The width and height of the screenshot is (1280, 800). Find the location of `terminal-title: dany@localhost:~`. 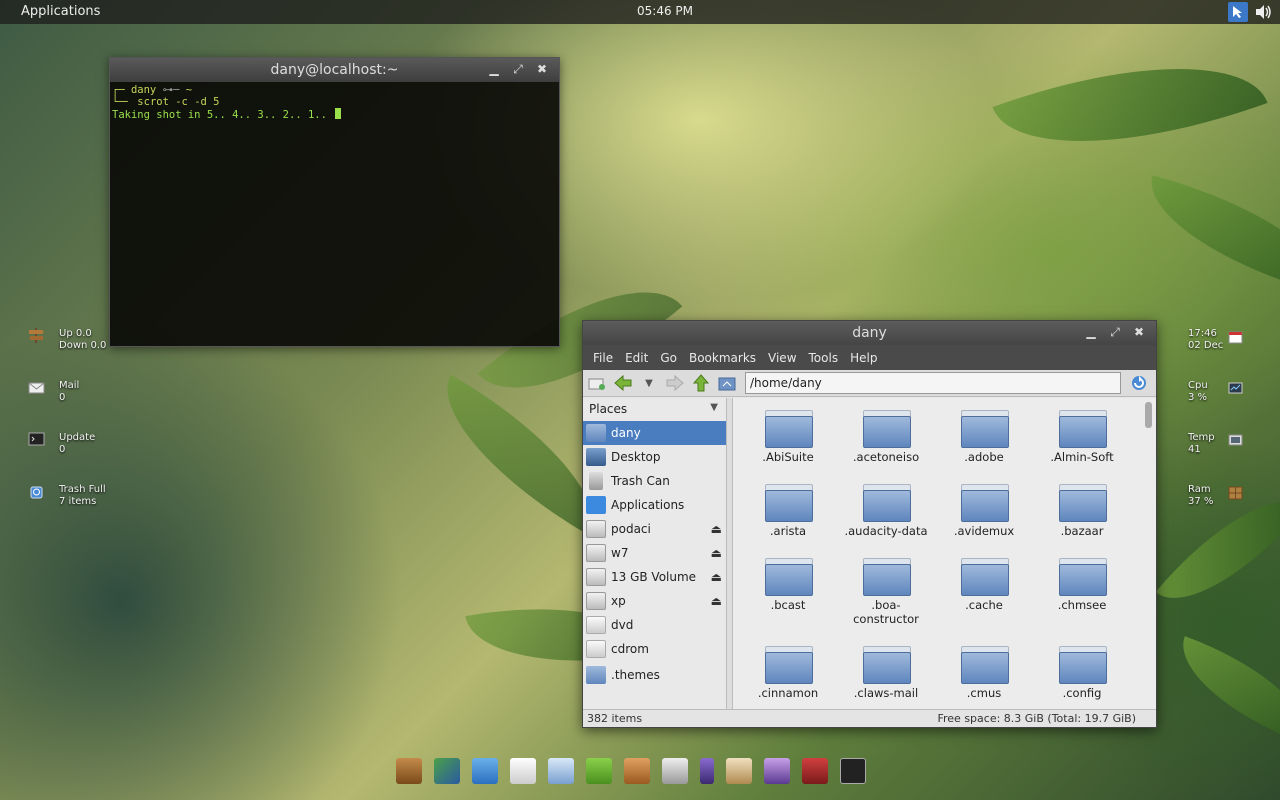

terminal-title: dany@localhost:~ is located at coordinates (334, 70).